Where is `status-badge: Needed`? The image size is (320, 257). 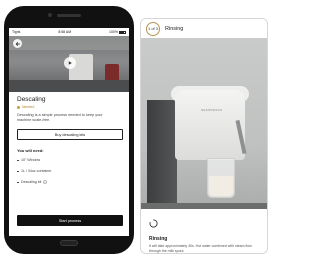 status-badge: Needed is located at coordinates (70, 107).